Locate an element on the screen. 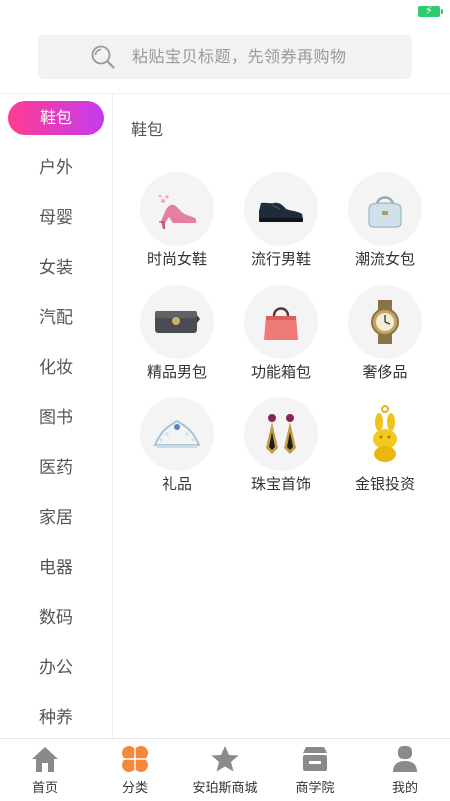 The height and width of the screenshot is (801, 450). category-label: 礼品 is located at coordinates (176, 484).